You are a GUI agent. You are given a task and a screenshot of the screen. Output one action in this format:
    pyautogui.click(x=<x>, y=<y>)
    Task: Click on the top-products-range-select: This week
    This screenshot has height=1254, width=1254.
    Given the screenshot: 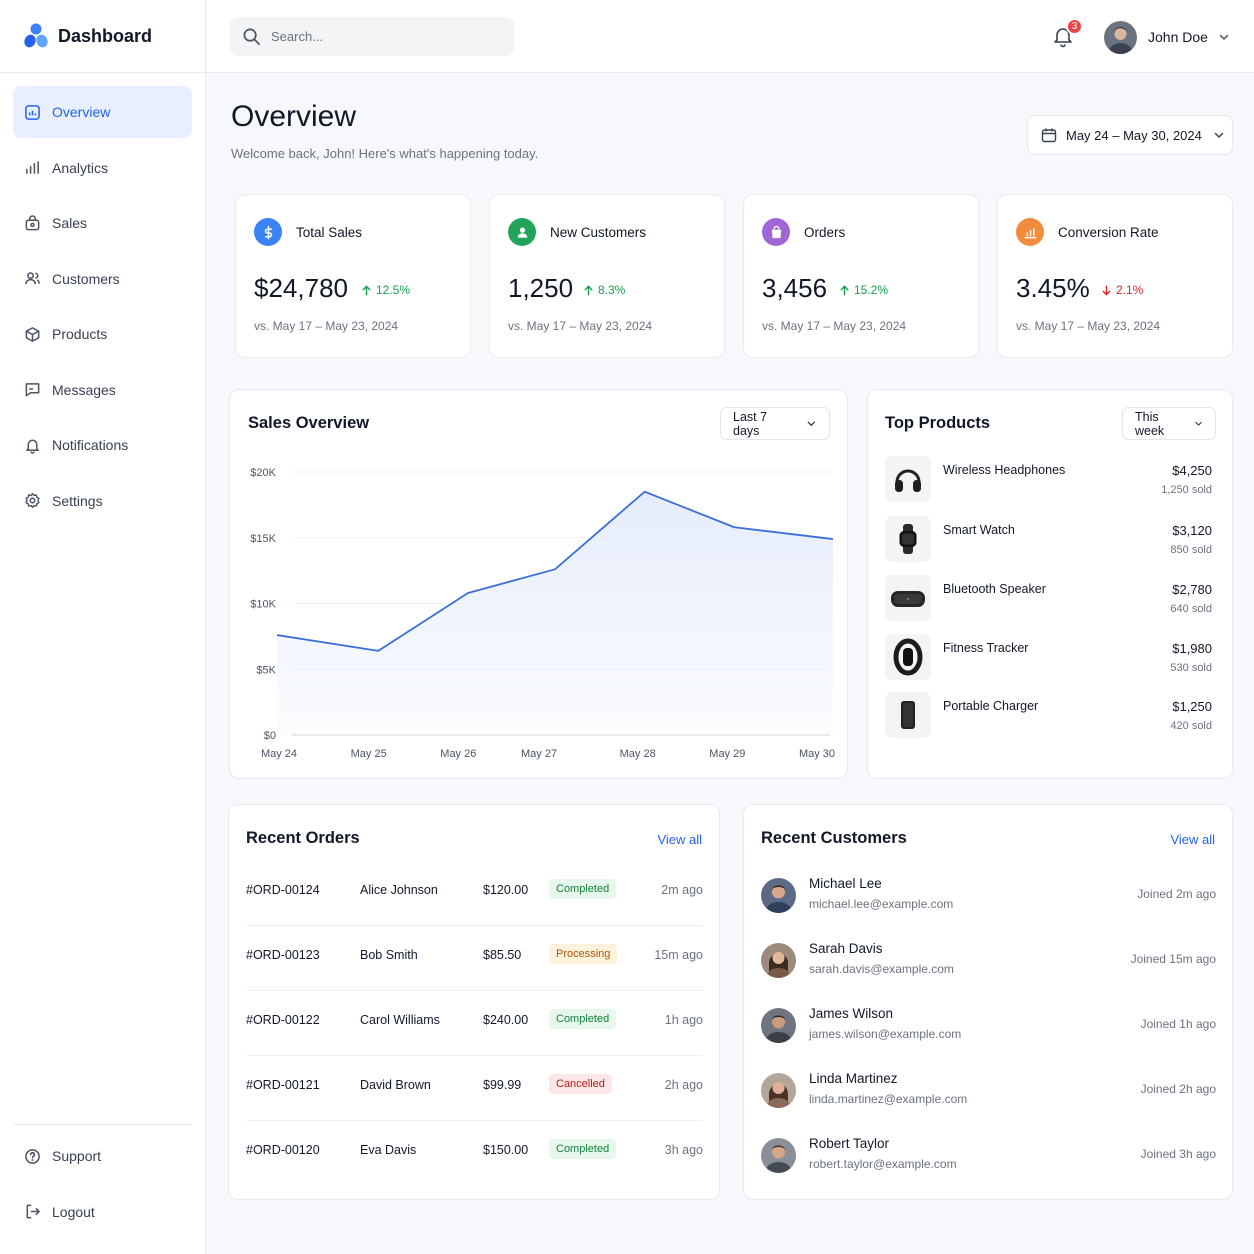 What is the action you would take?
    pyautogui.click(x=1169, y=423)
    